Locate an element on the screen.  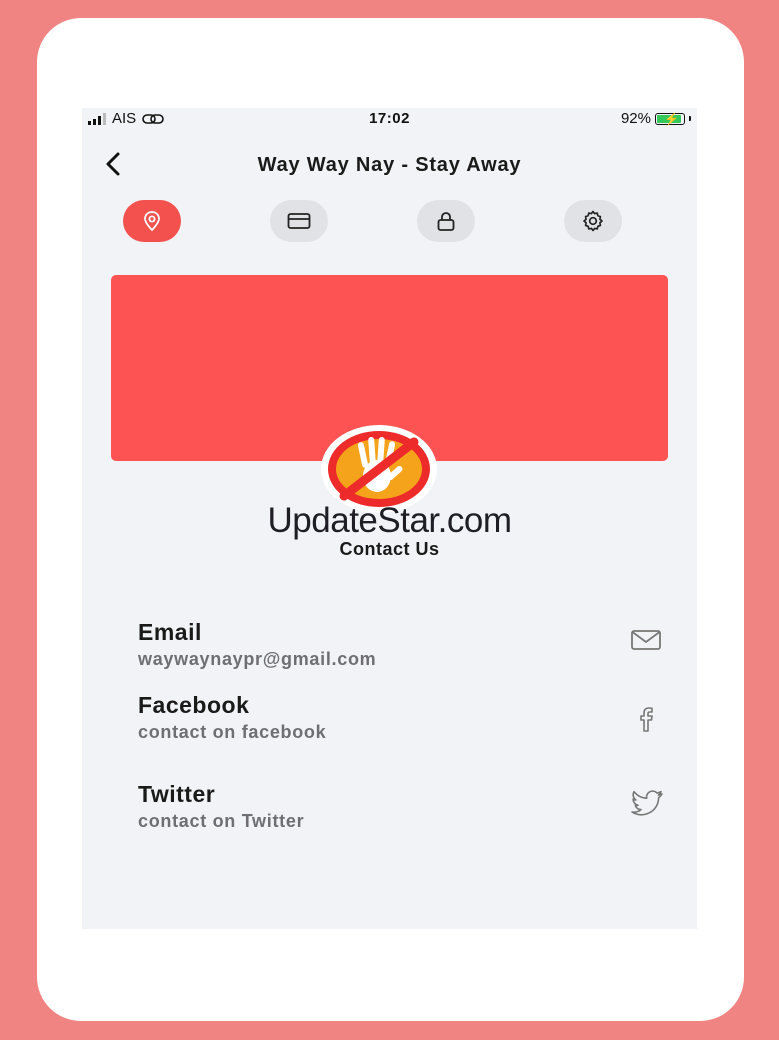
tab-location is located at coordinates (152, 221).